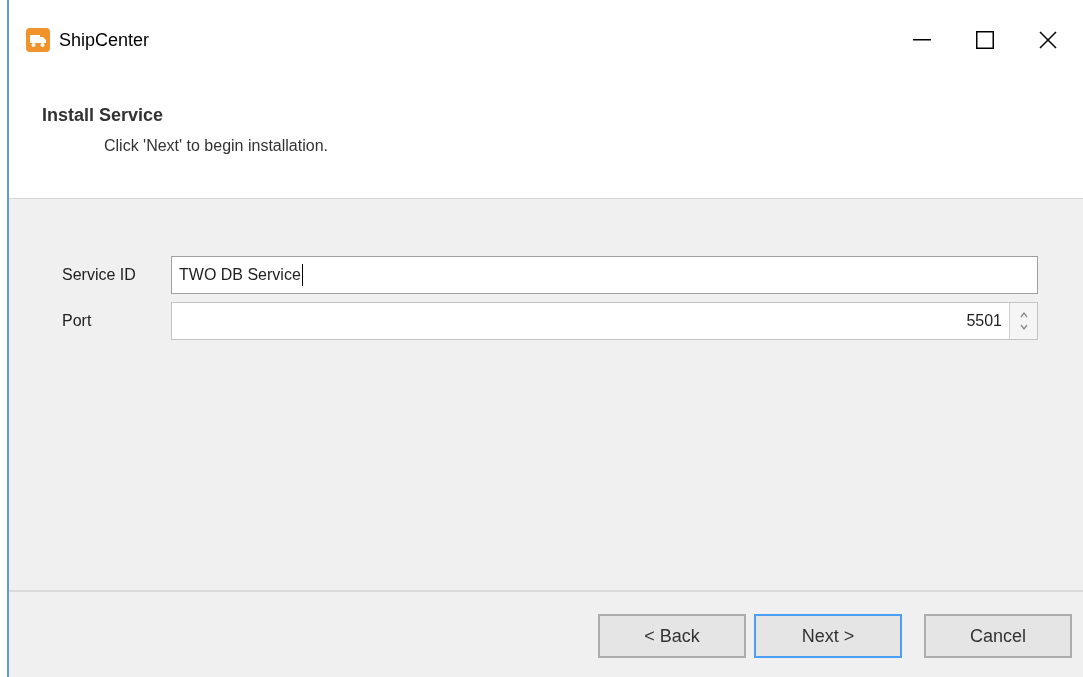 This screenshot has height=677, width=1083. Describe the element at coordinates (104, 40) in the screenshot. I see `window-title: ShipCenter` at that location.